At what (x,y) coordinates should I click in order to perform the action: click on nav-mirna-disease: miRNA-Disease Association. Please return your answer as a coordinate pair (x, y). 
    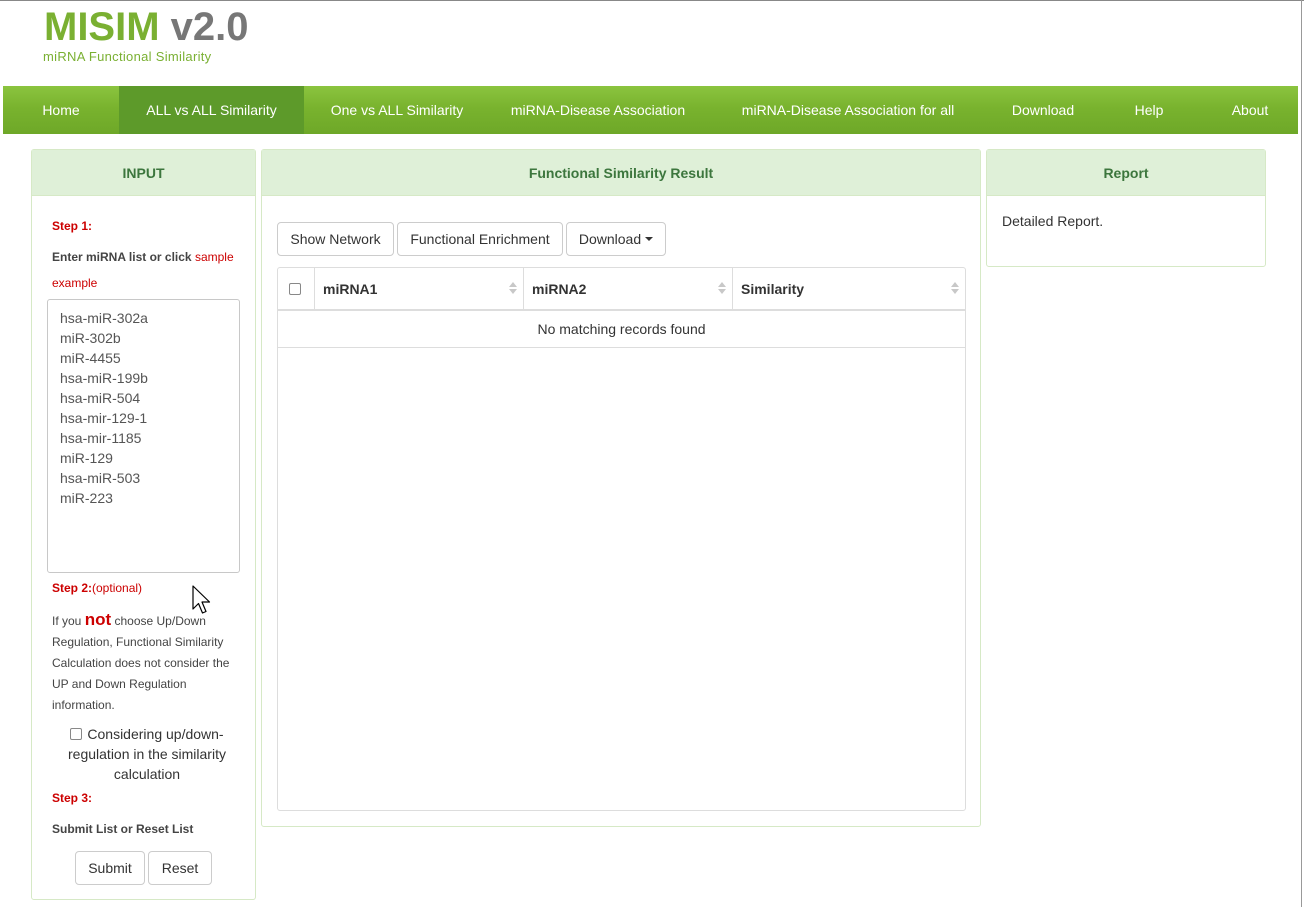
    Looking at the image, I should click on (598, 110).